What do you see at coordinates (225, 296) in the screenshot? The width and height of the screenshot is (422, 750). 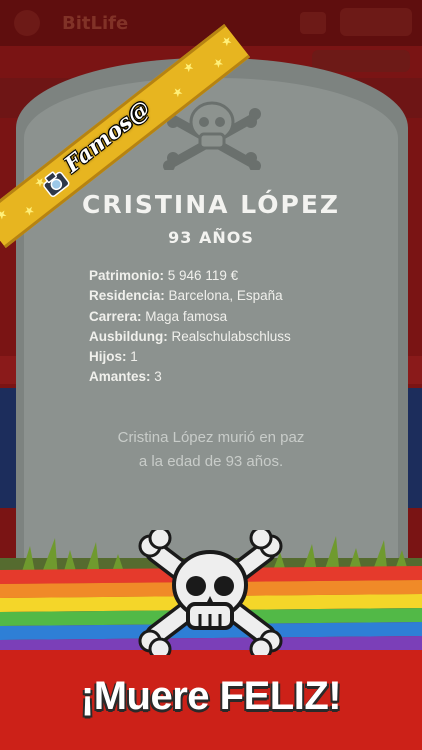 I see `stat-value: Barcelona, España` at bounding box center [225, 296].